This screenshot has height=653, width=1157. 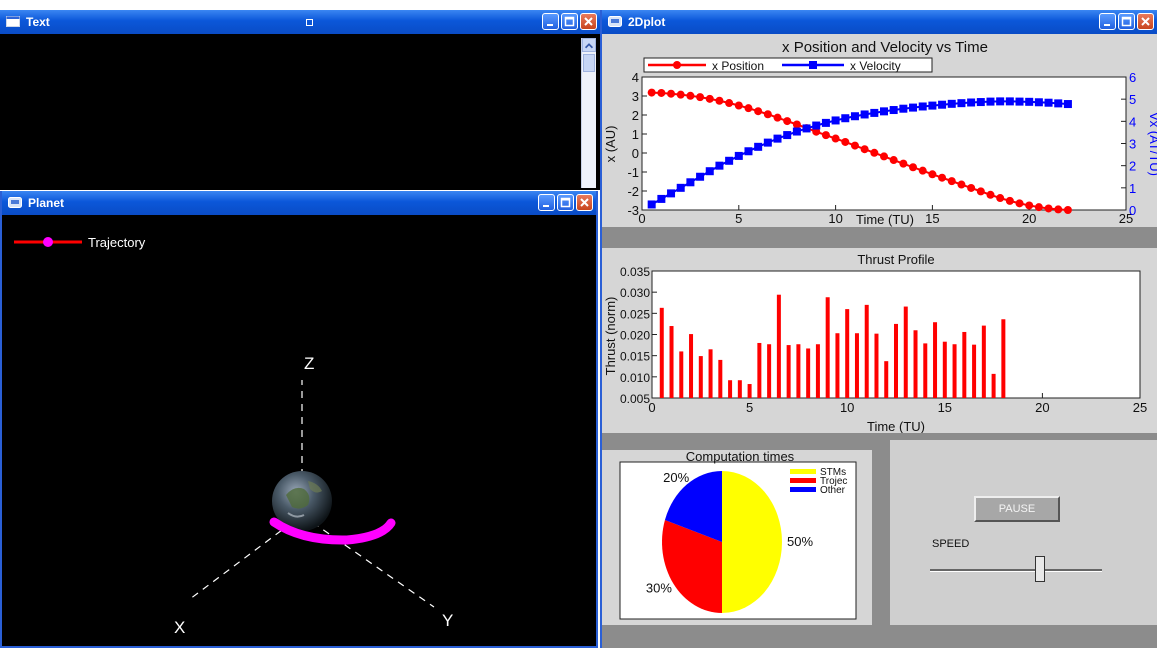 What do you see at coordinates (1017, 509) in the screenshot?
I see `pause-button: PAUSE` at bounding box center [1017, 509].